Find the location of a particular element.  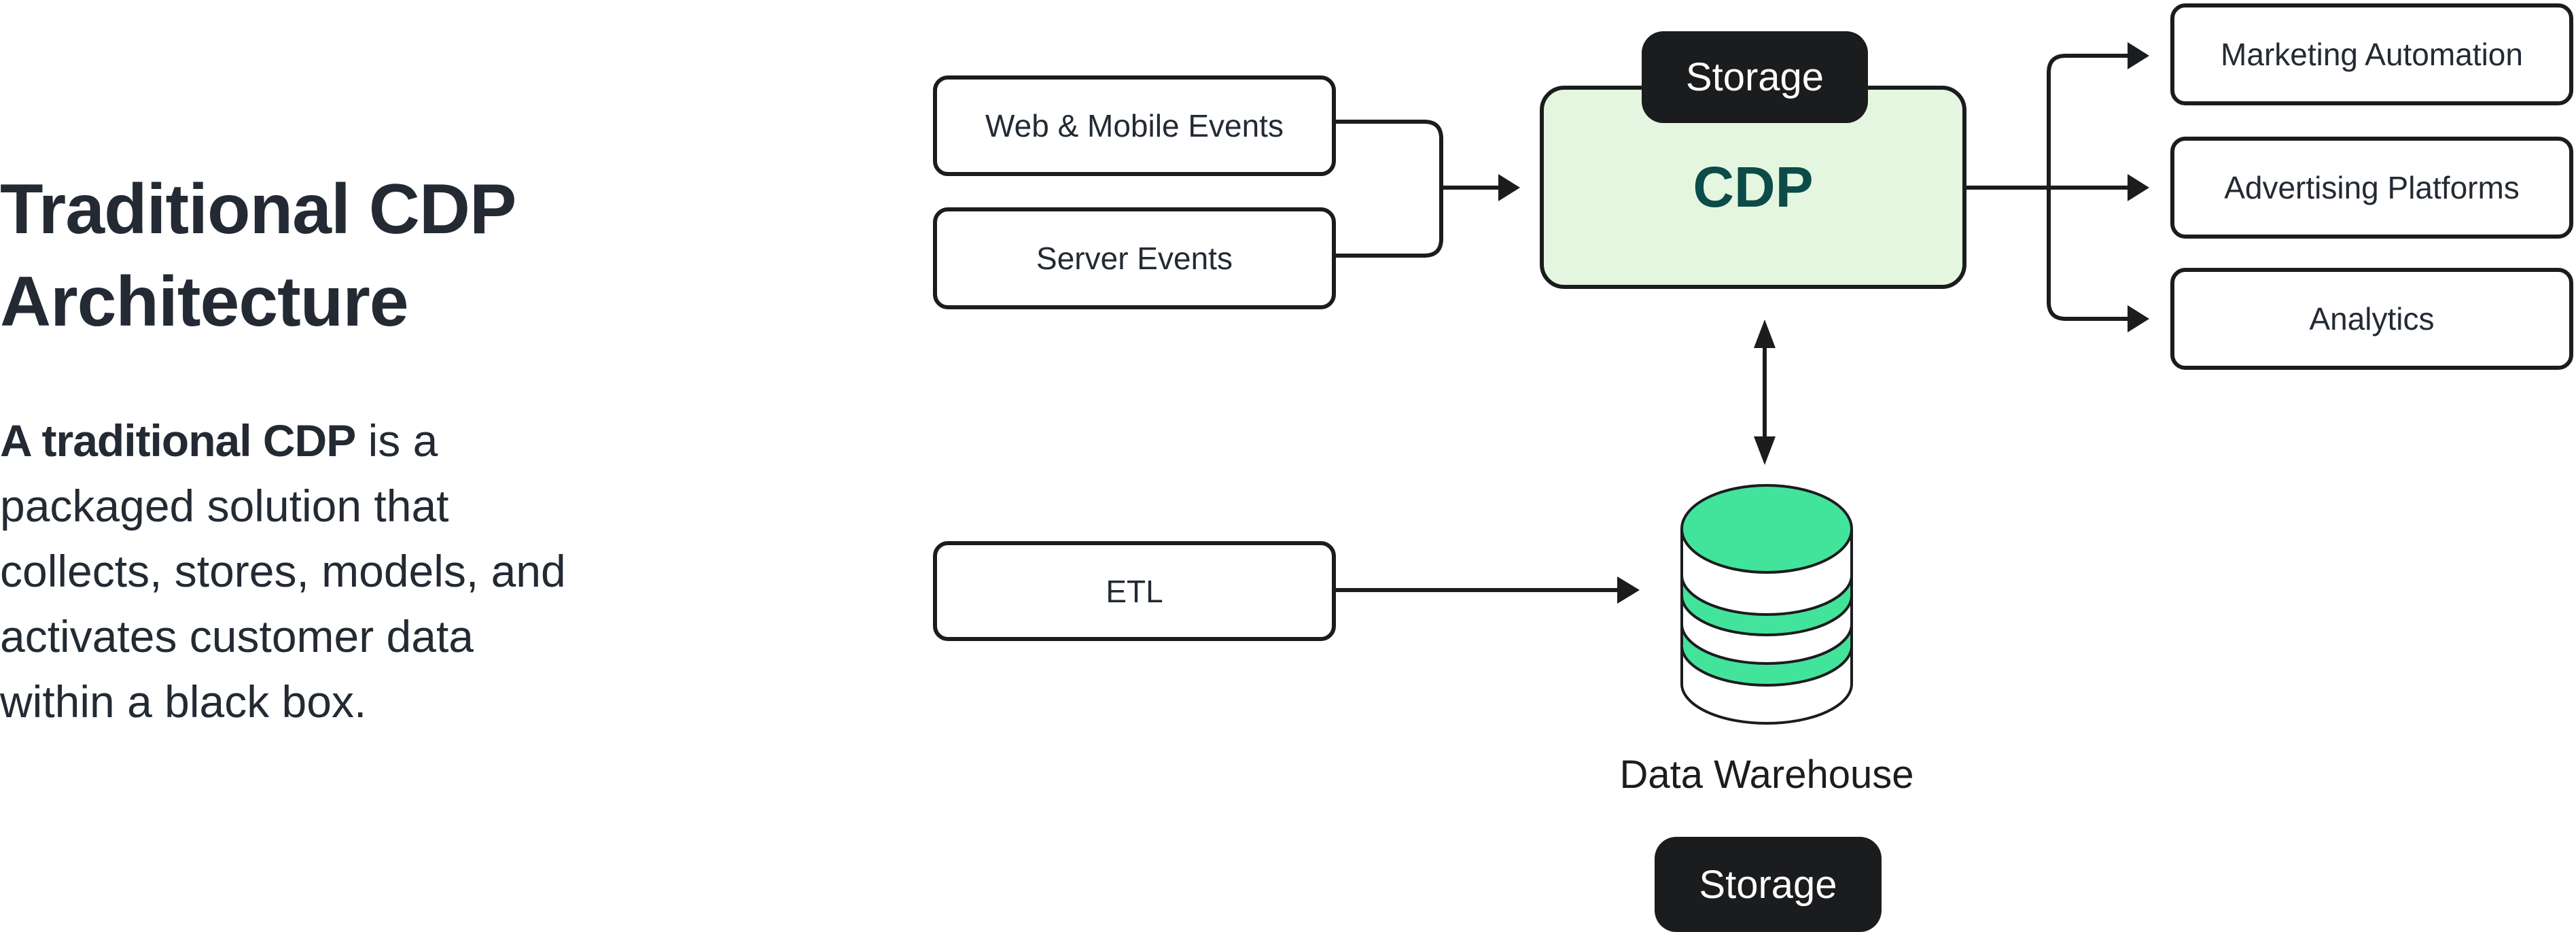

source-web-mobile-events: Web & Mobile Events is located at coordinates (1134, 125).